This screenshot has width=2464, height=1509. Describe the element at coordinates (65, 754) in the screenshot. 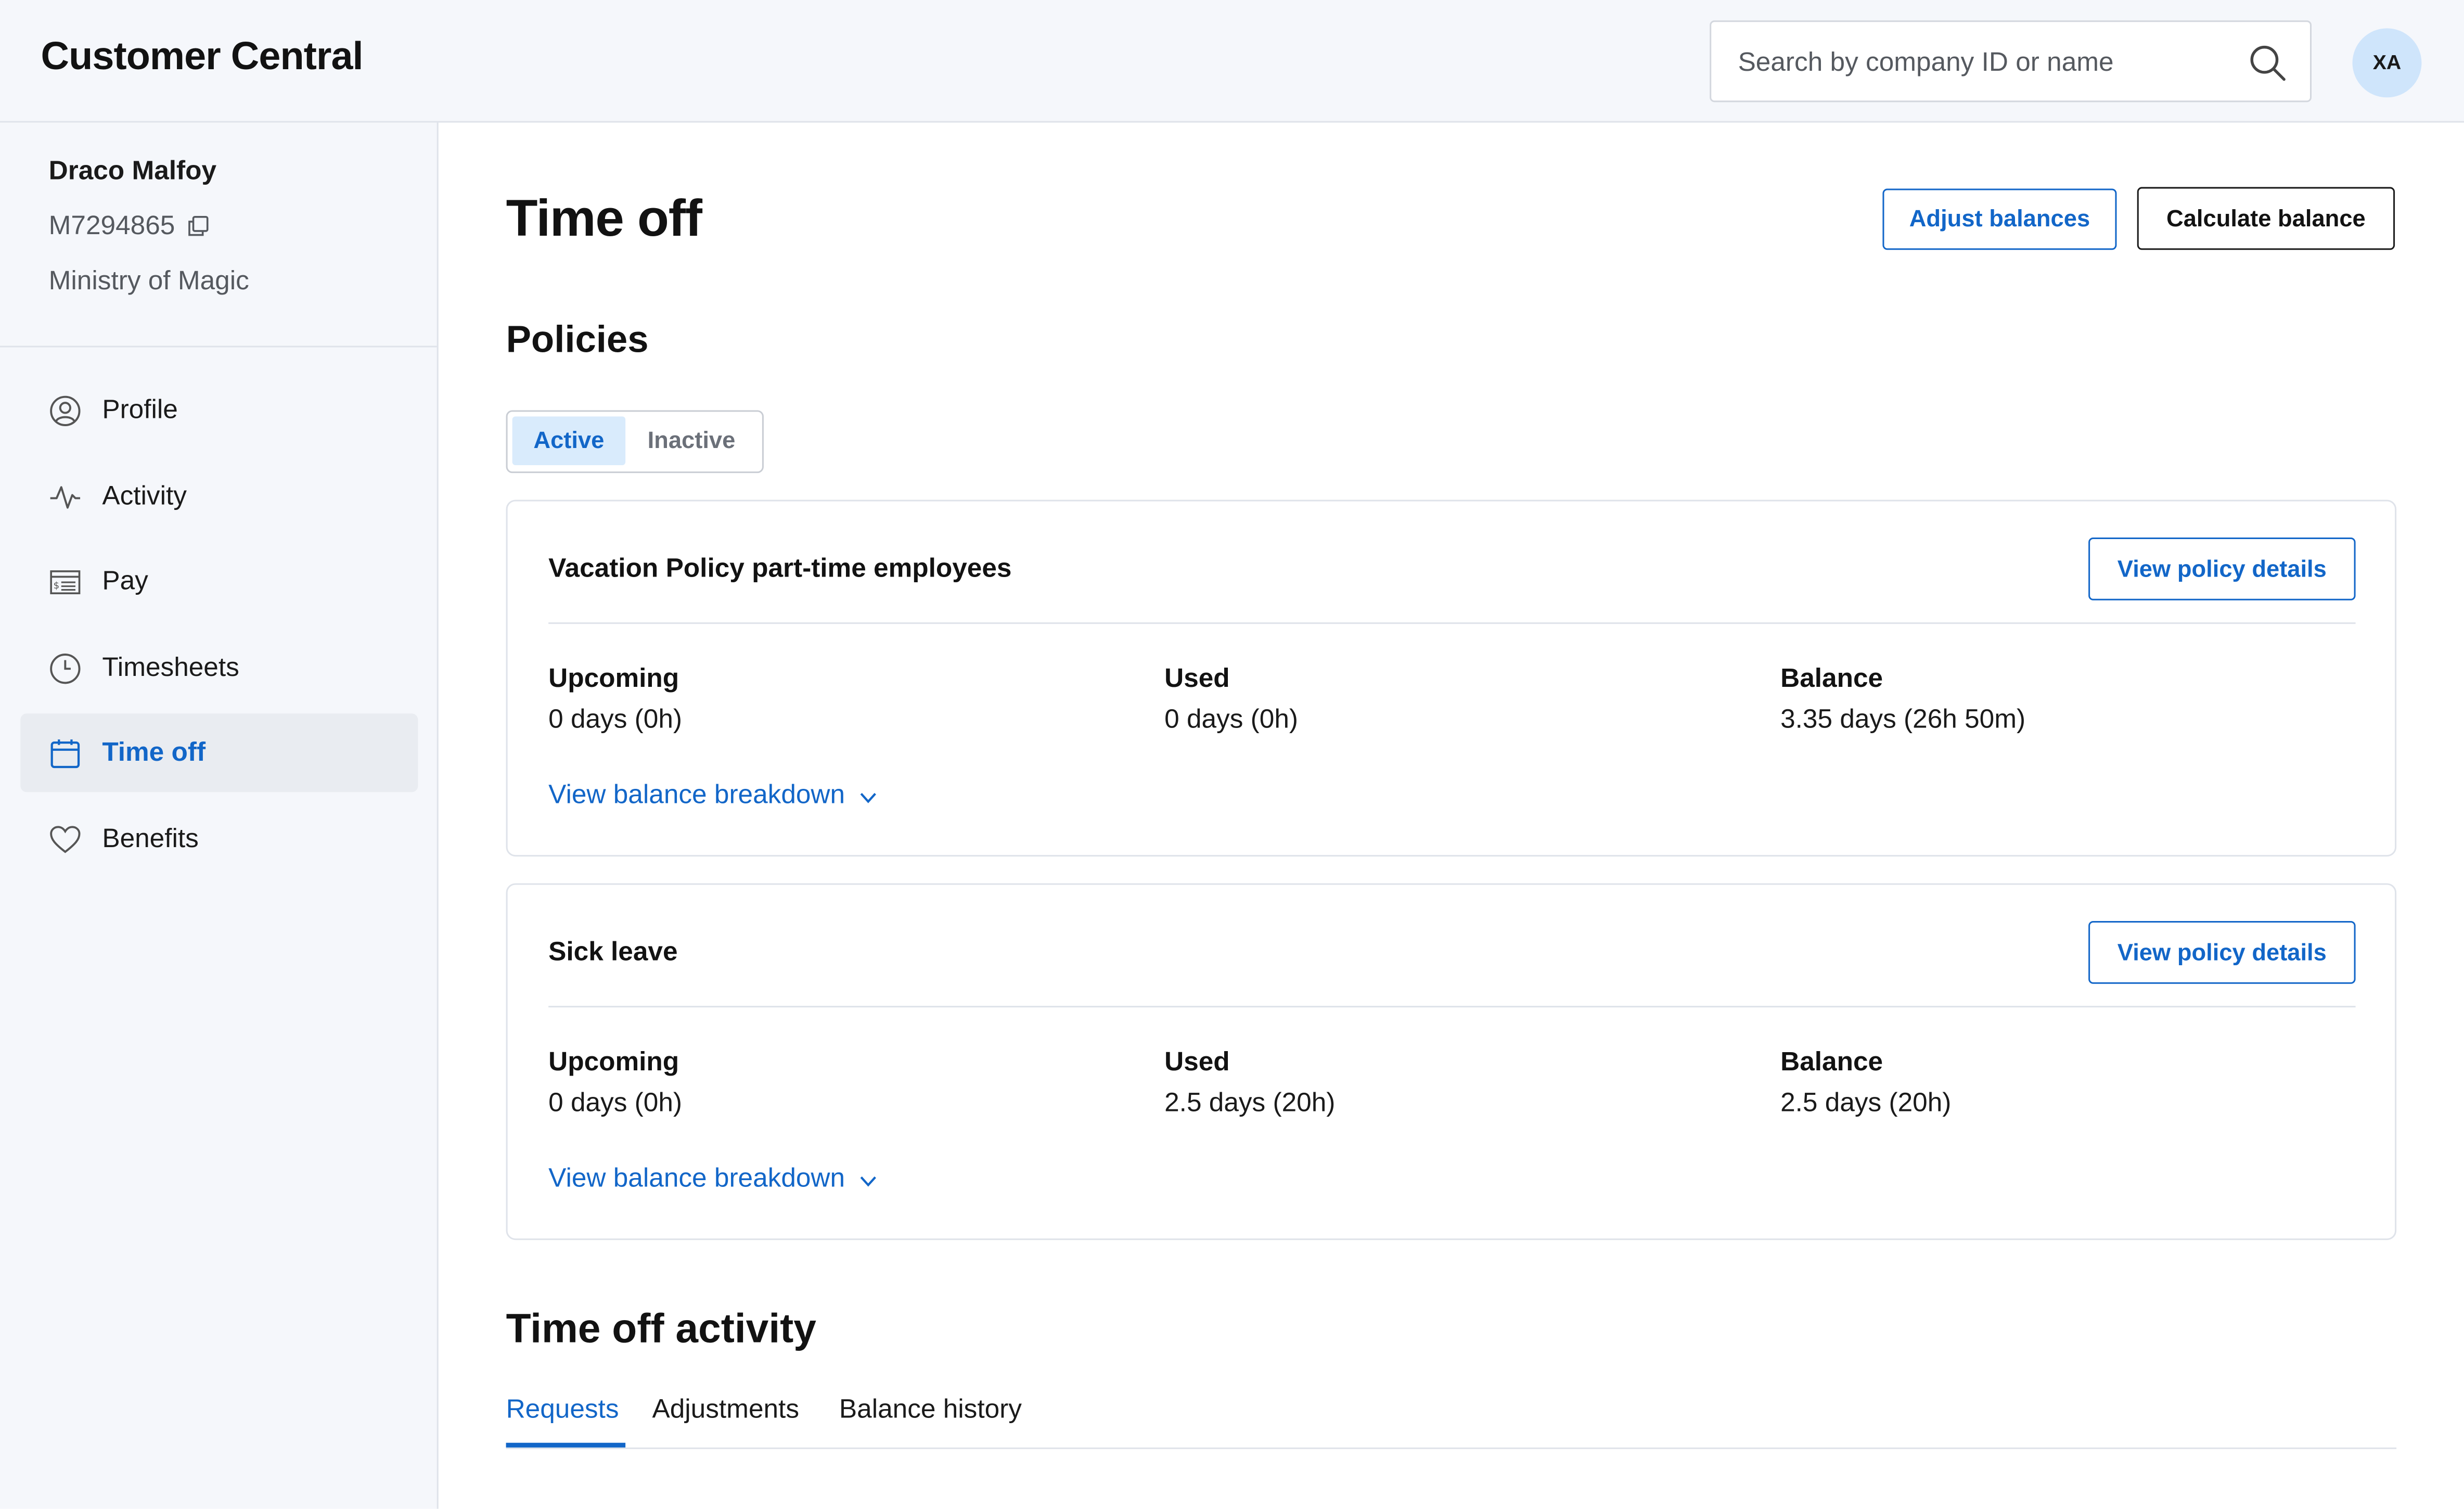

I see `calendar-icon` at that location.